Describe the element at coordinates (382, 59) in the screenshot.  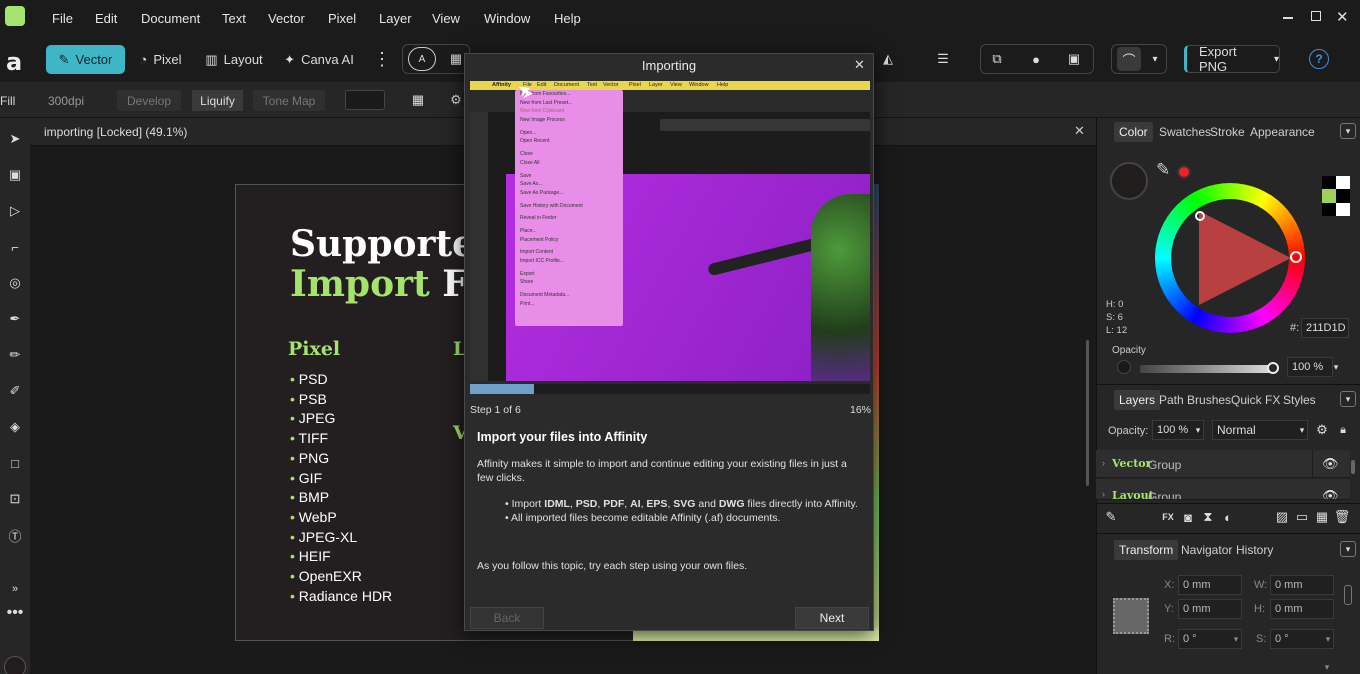
I see `more-options-icon: ⋮` at that location.